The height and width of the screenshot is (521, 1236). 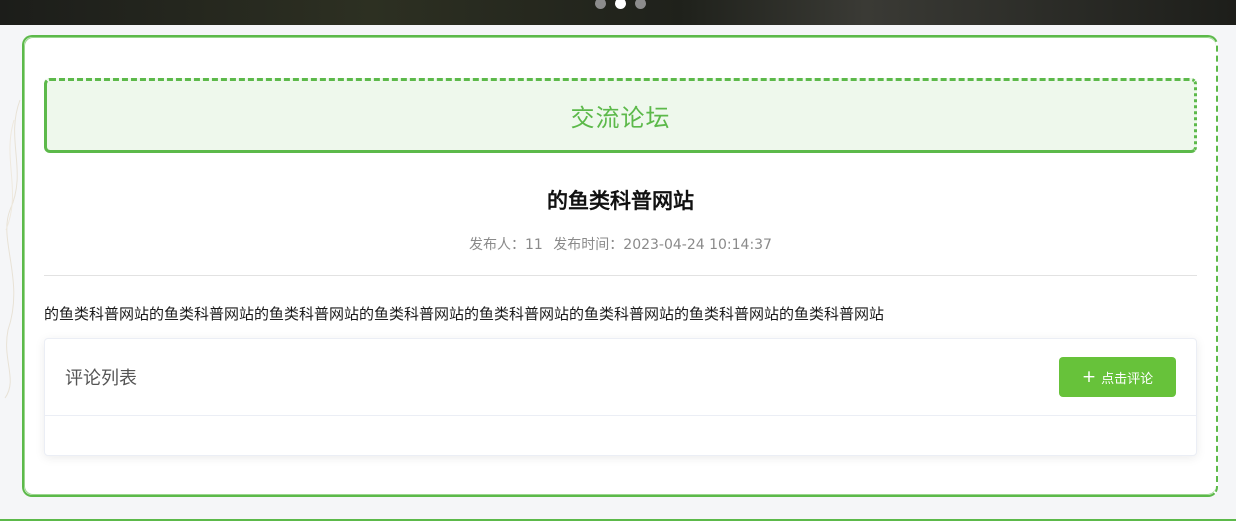 I want to click on post-title: 的鱼类科普网站, so click(x=620, y=201).